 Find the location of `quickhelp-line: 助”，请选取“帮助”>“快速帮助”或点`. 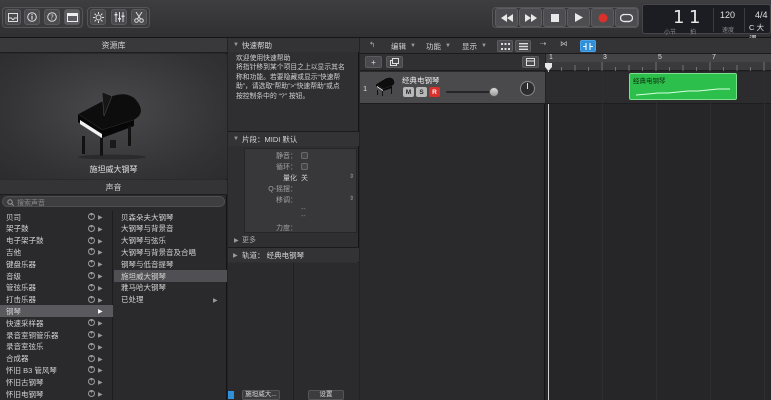

quickhelp-line: 助”，请选取“帮助”>“快速帮助”或点 is located at coordinates (288, 87).